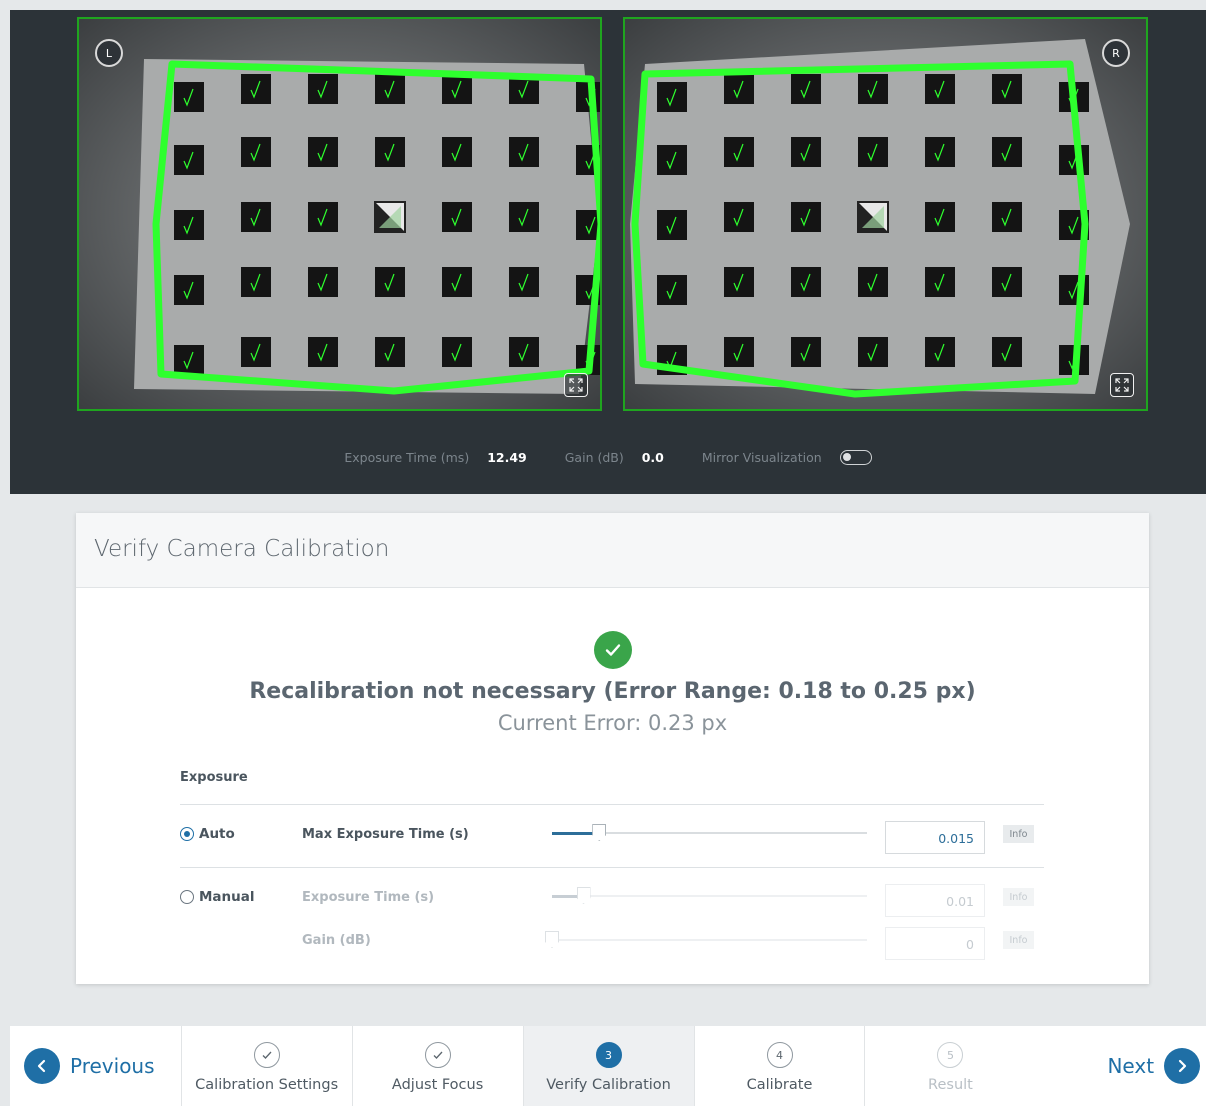  What do you see at coordinates (267, 1085) in the screenshot?
I see `step-label: Calibration Settings` at bounding box center [267, 1085].